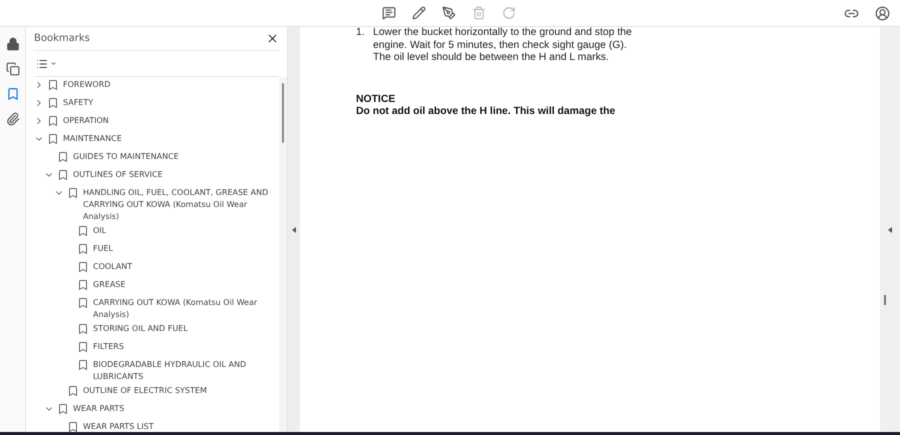 This screenshot has width=900, height=435. Describe the element at coordinates (84, 85) in the screenshot. I see `bookmark-item: FOREWORD` at that location.